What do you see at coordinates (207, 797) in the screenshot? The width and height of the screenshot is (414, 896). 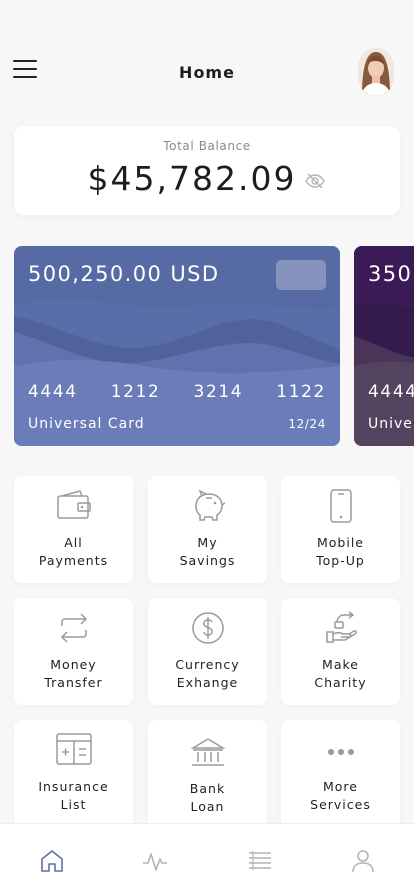 I see `service-label: Bank Loan` at bounding box center [207, 797].